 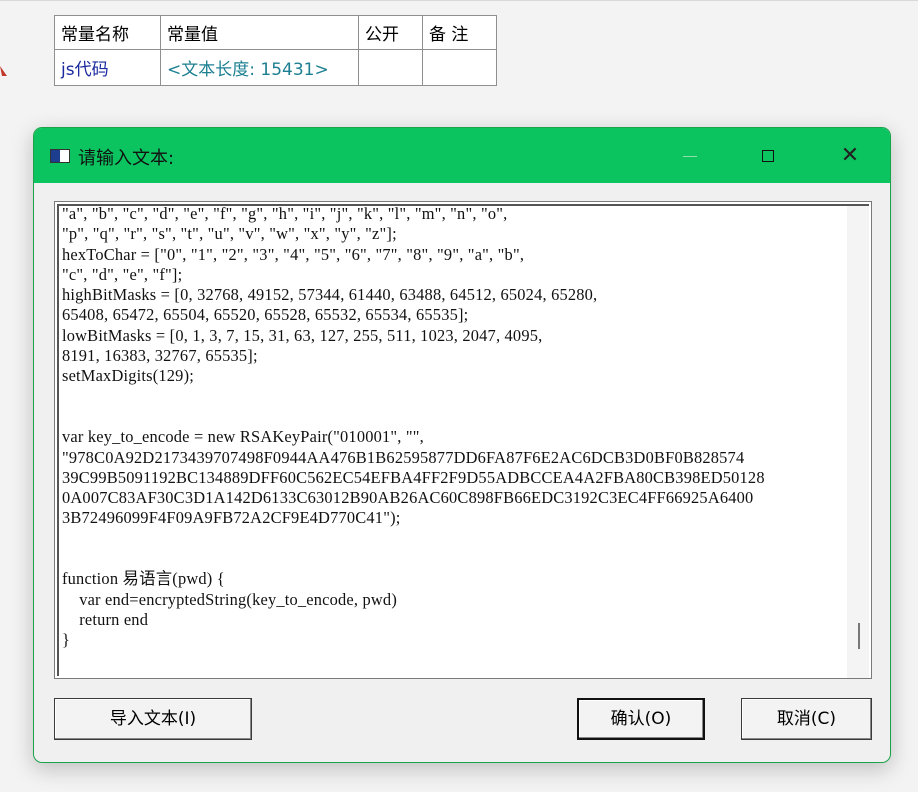 What do you see at coordinates (3, 71) in the screenshot?
I see `arrow-icon` at bounding box center [3, 71].